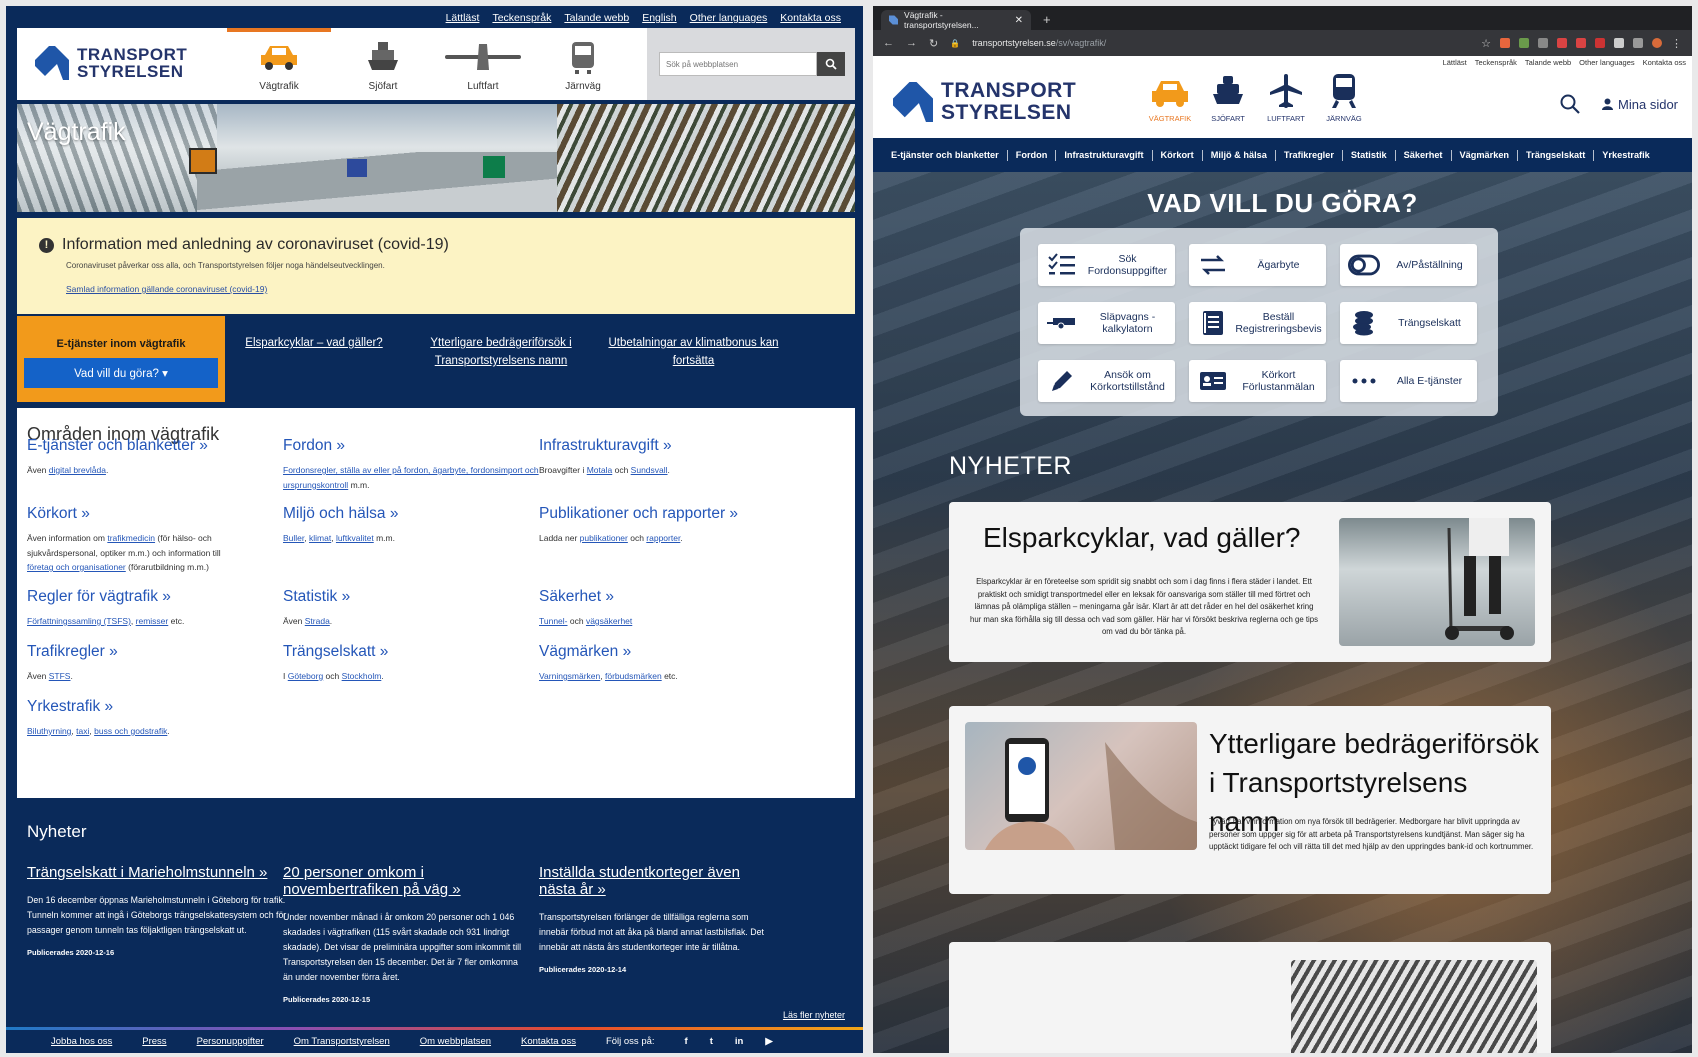  What do you see at coordinates (669, 597) in the screenshot?
I see `area-title-link: Säkerhet »` at bounding box center [669, 597].